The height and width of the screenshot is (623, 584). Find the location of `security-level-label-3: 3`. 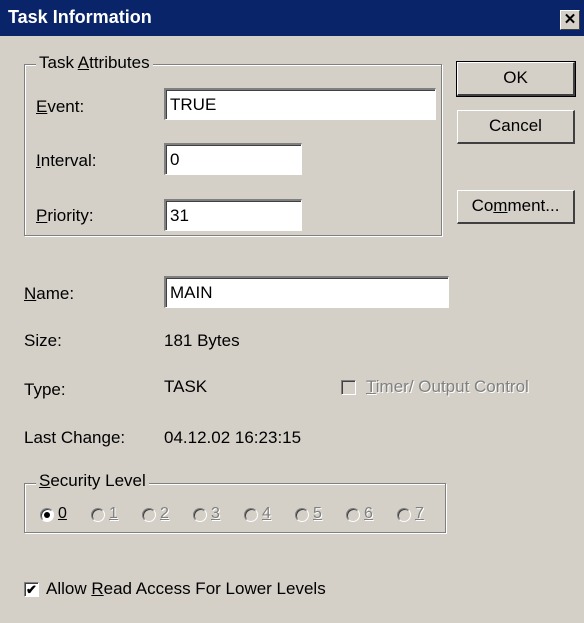

security-level-label-3: 3 is located at coordinates (215, 513).